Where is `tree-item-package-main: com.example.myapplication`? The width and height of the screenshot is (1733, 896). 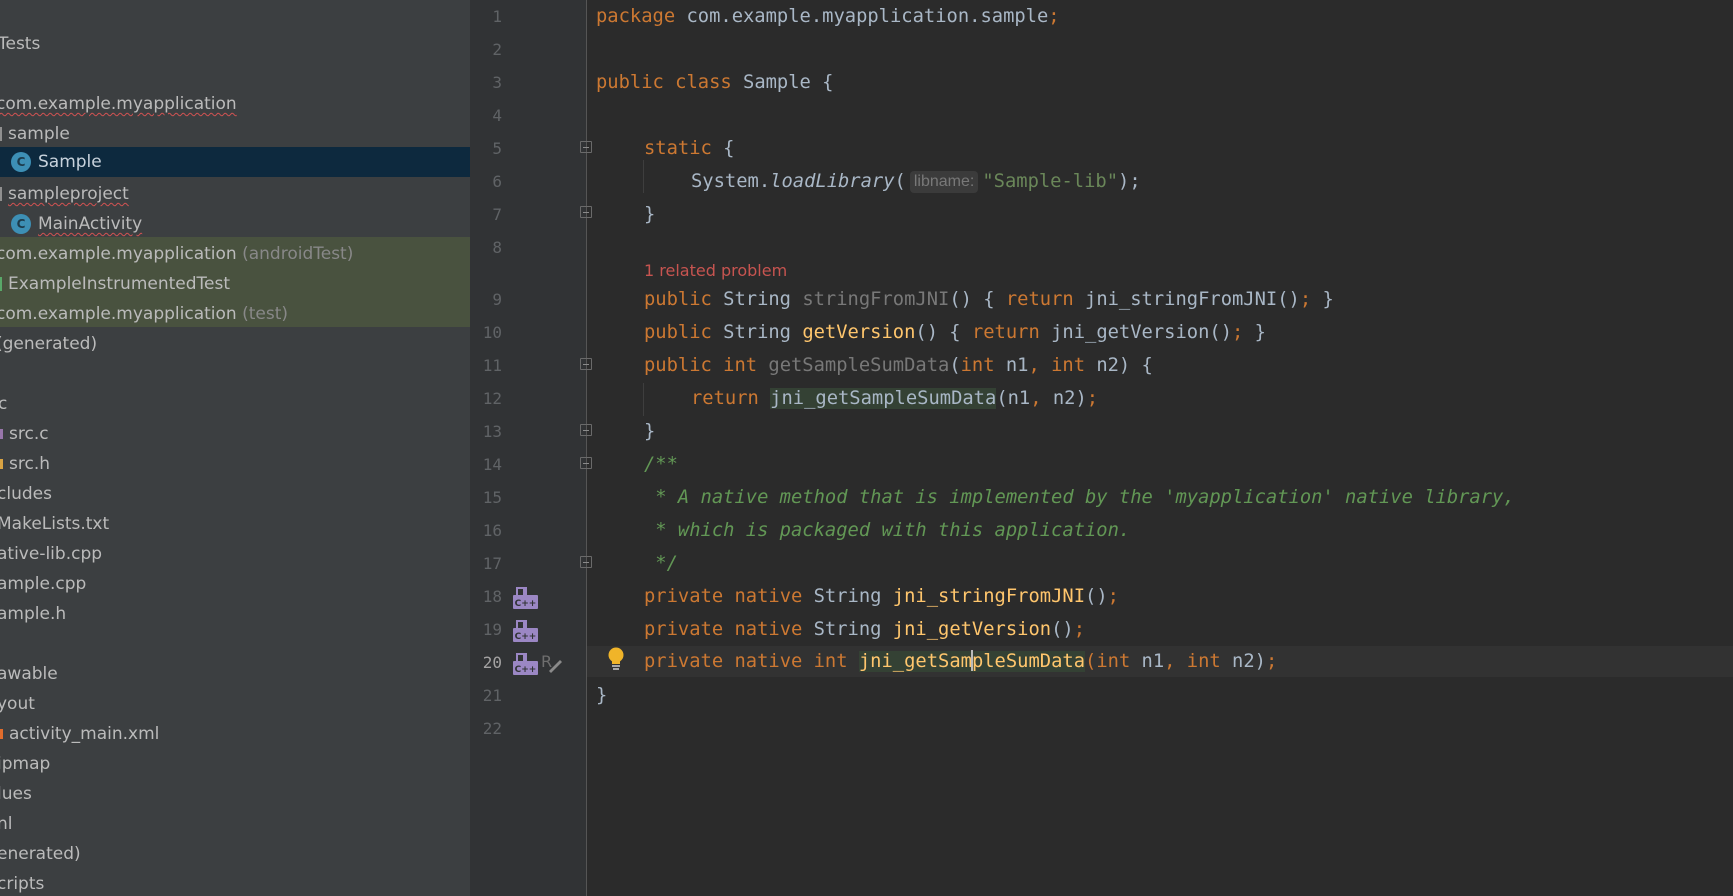 tree-item-package-main: com.example.myapplication is located at coordinates (118, 104).